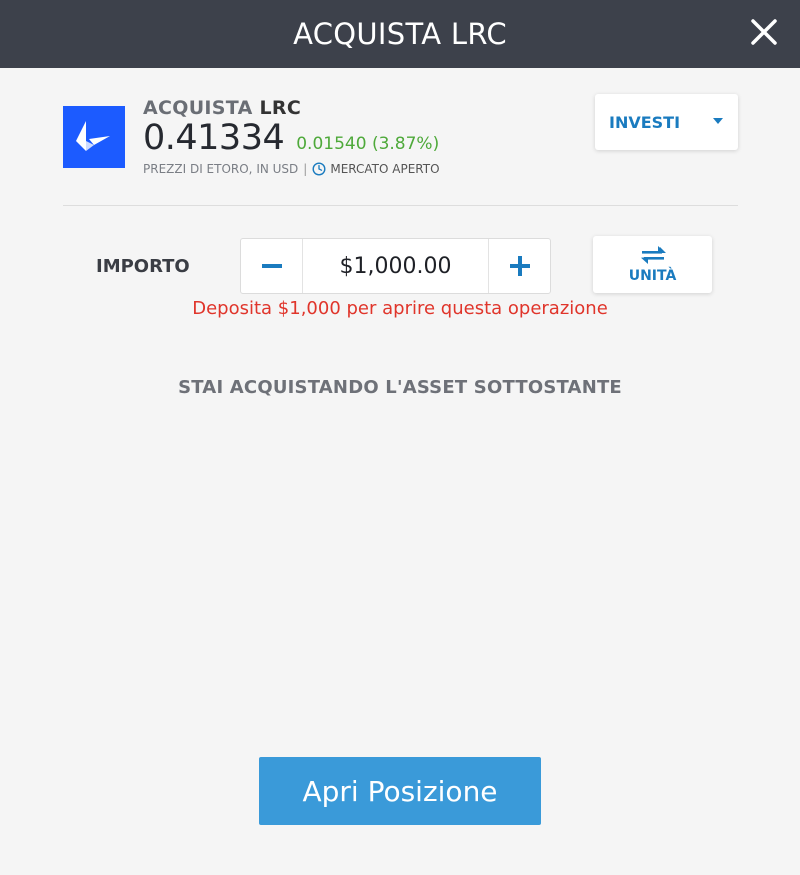 The height and width of the screenshot is (875, 800). I want to click on order-type-label: INVESTI, so click(645, 122).